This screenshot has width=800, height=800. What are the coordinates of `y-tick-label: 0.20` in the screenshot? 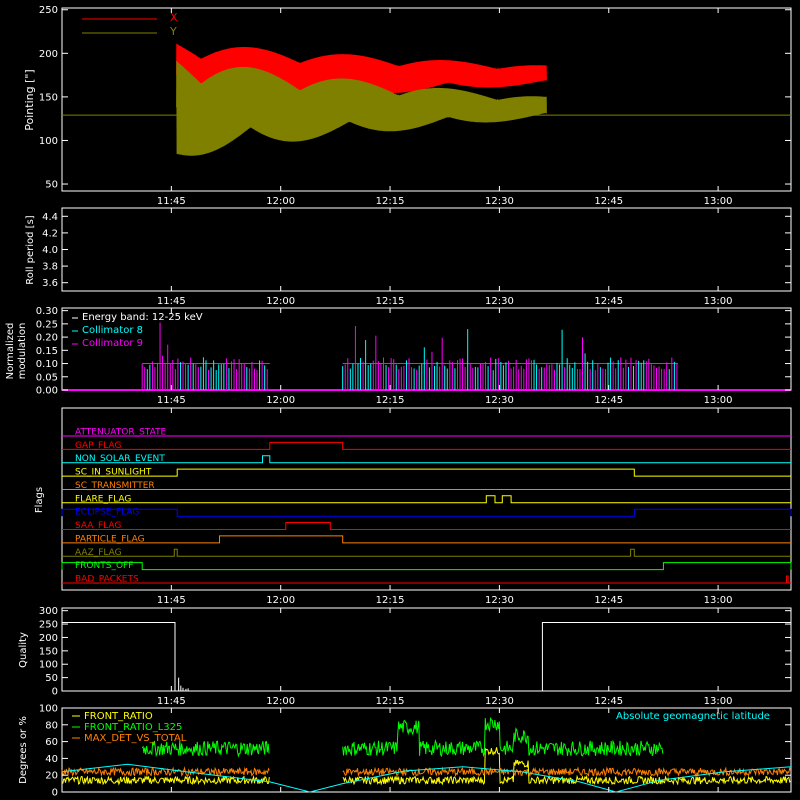 It's located at (47, 338).